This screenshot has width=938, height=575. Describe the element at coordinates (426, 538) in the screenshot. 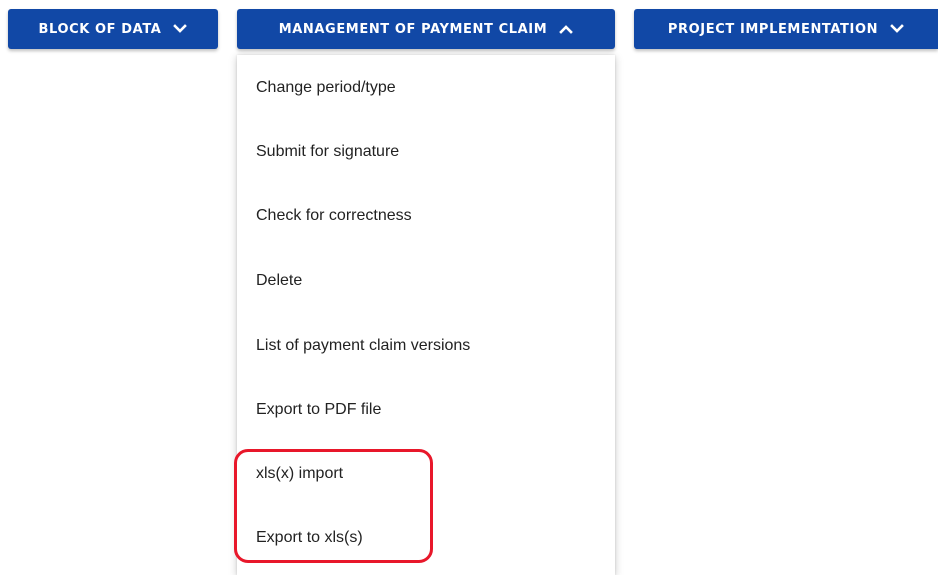

I see `menu-item-export-to-xls: Export to xls(s)` at that location.